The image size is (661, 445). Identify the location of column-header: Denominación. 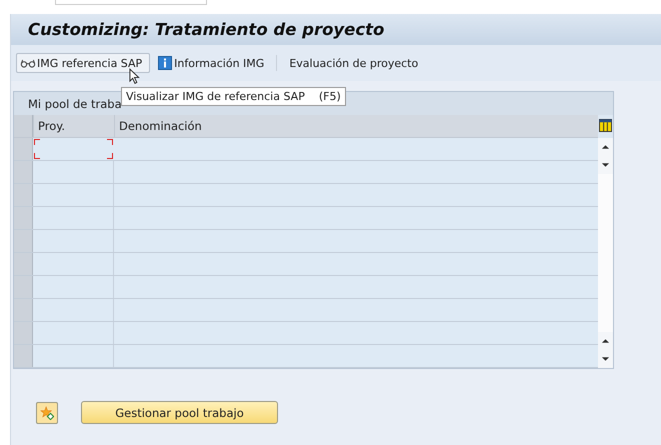
(356, 126).